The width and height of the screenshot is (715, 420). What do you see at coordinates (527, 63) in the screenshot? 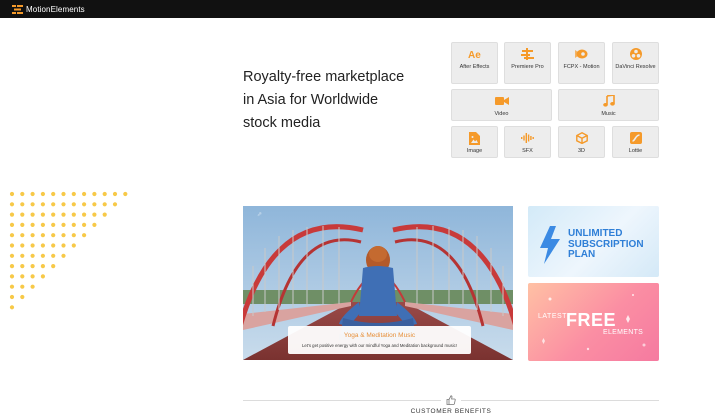
I see `category-premiere-pro: Premiere Pro` at bounding box center [527, 63].